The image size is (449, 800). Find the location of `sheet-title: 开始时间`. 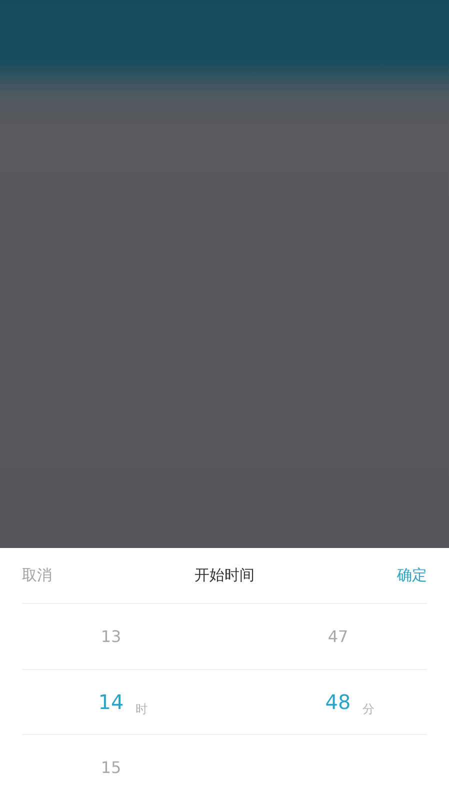

sheet-title: 开始时间 is located at coordinates (224, 575).